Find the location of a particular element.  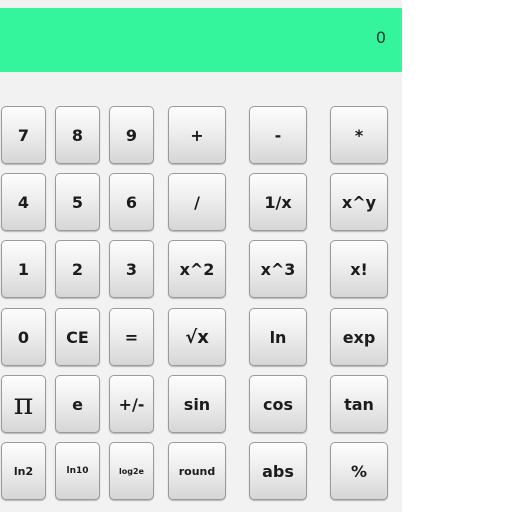

equals-label: = is located at coordinates (131, 337).